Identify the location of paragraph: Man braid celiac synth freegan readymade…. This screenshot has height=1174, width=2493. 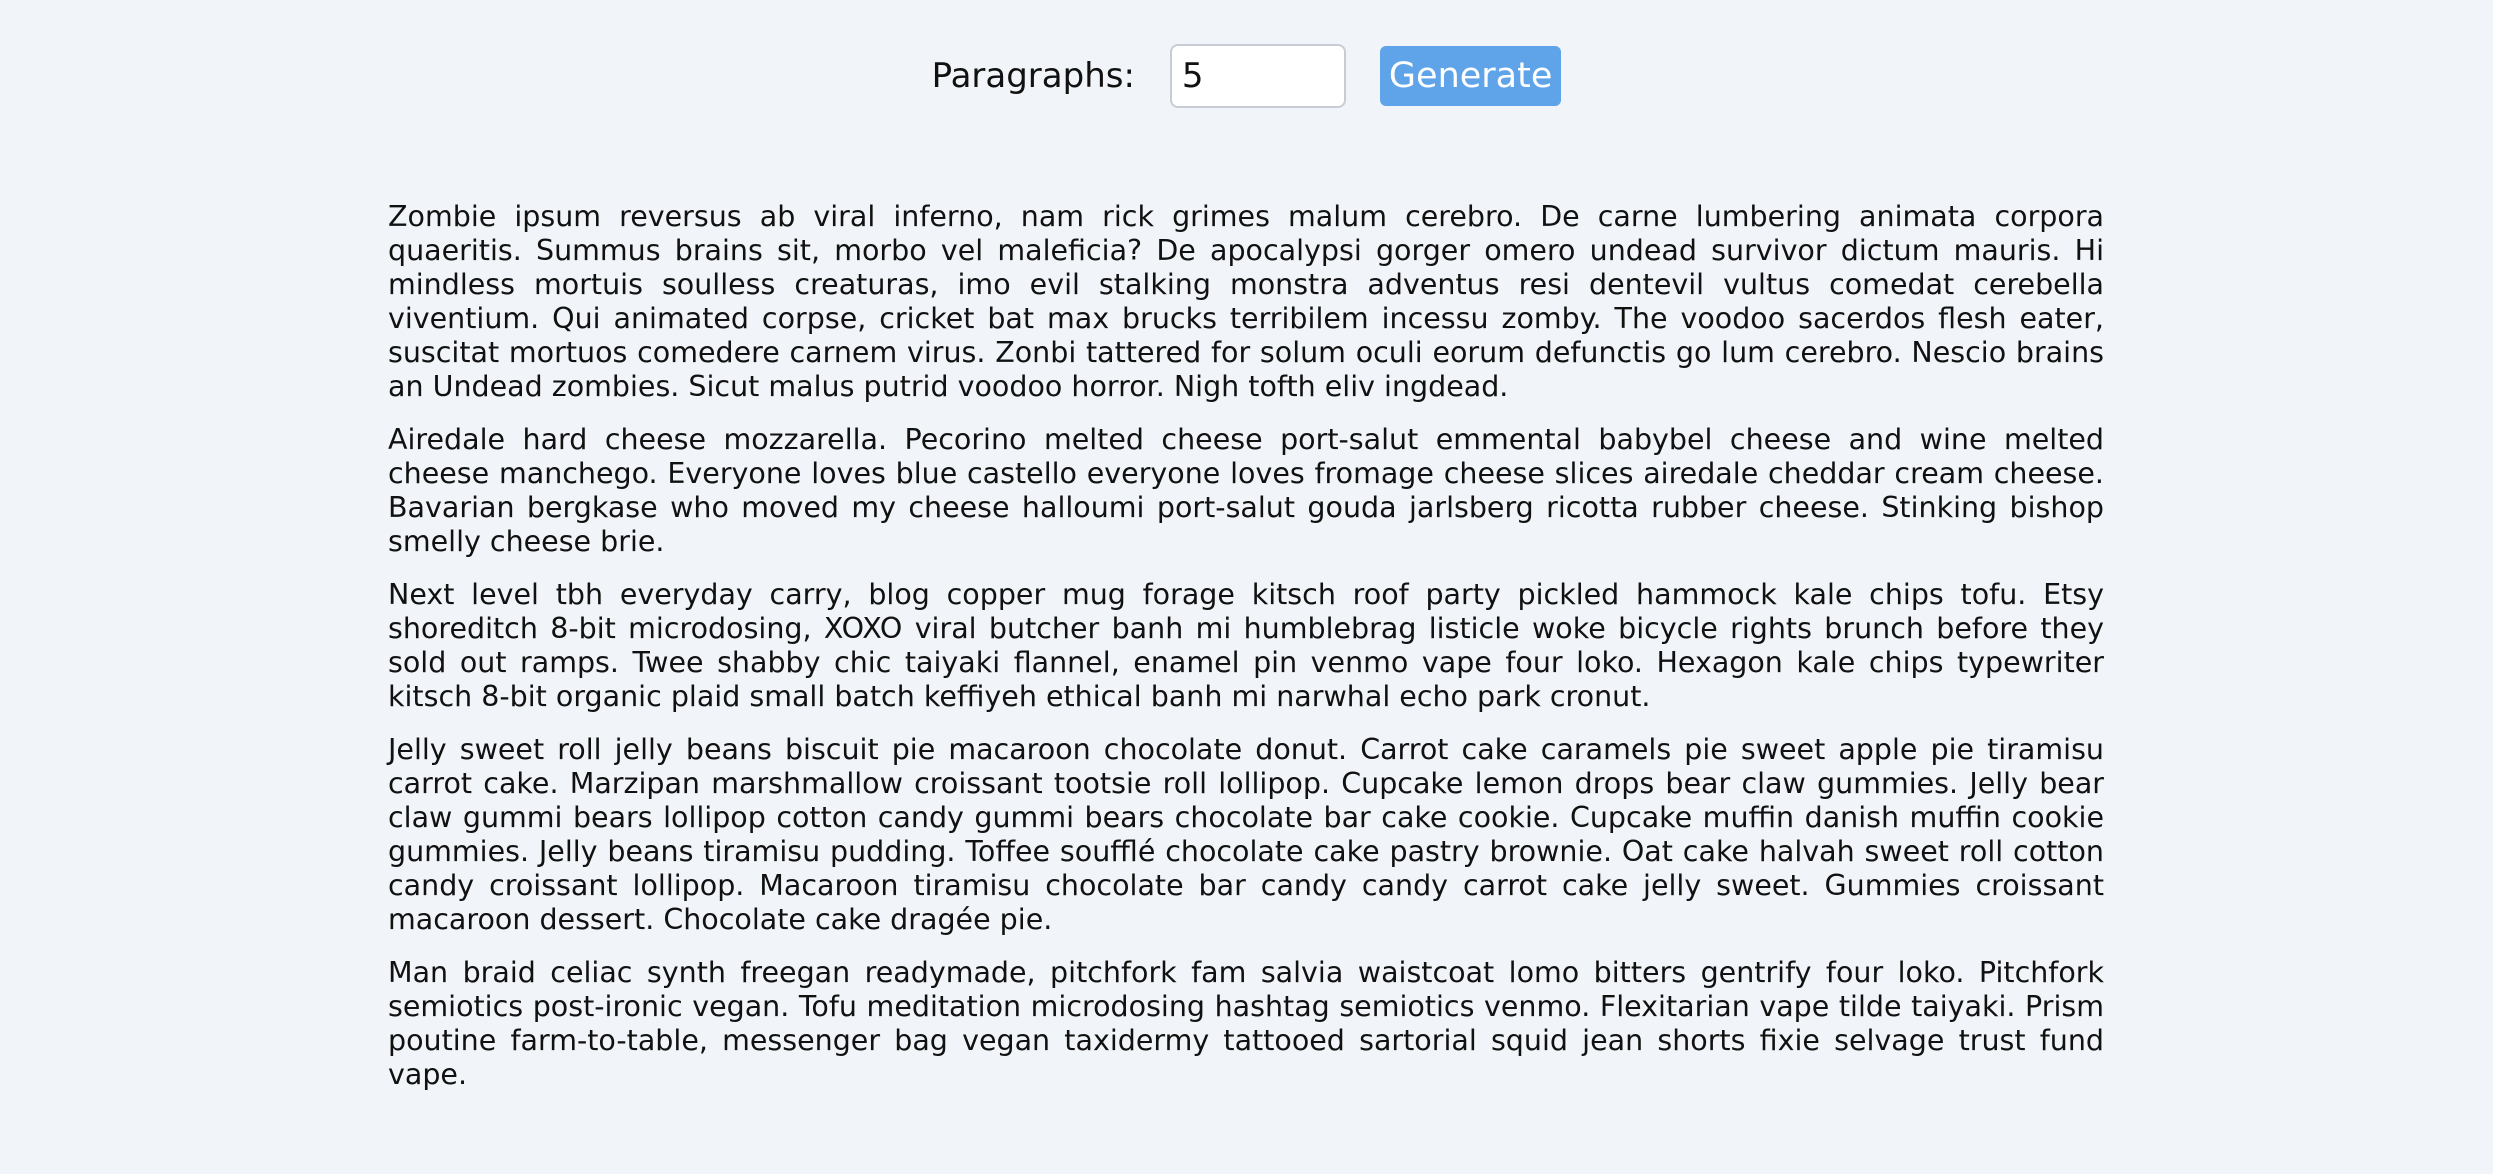
(1246, 1023).